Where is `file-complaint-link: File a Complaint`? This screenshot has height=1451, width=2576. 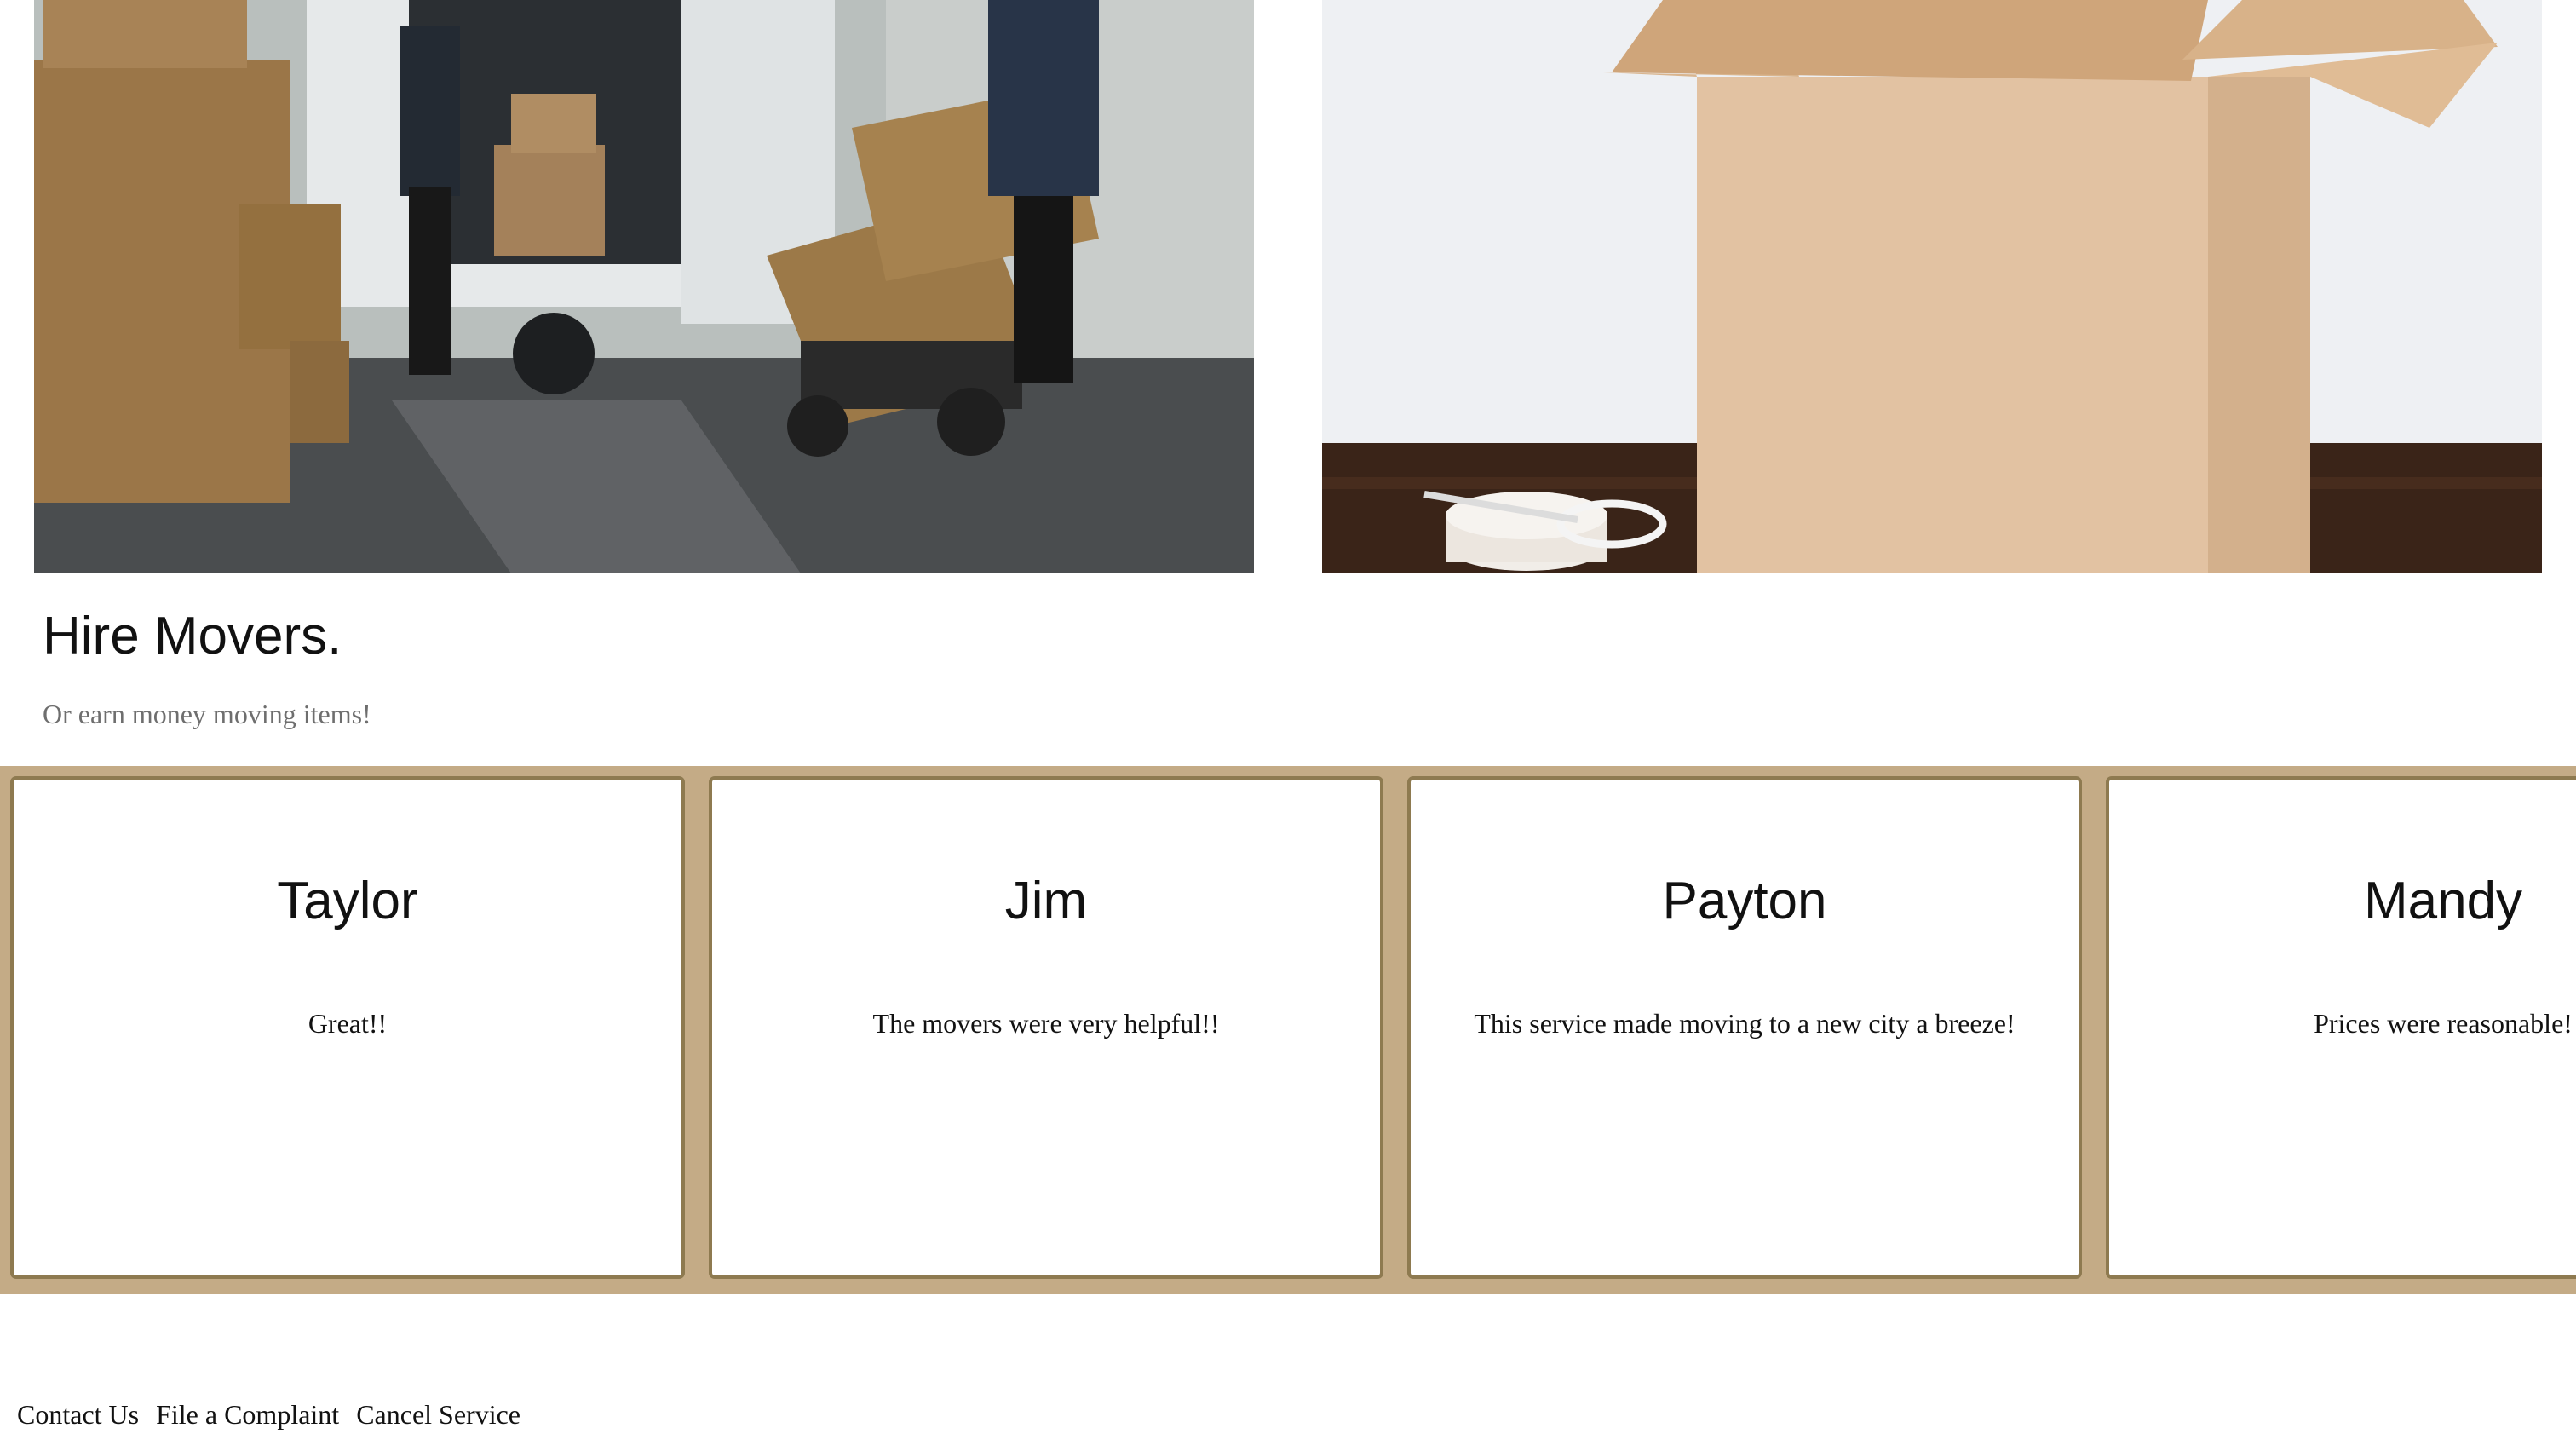 file-complaint-link: File a Complaint is located at coordinates (248, 1415).